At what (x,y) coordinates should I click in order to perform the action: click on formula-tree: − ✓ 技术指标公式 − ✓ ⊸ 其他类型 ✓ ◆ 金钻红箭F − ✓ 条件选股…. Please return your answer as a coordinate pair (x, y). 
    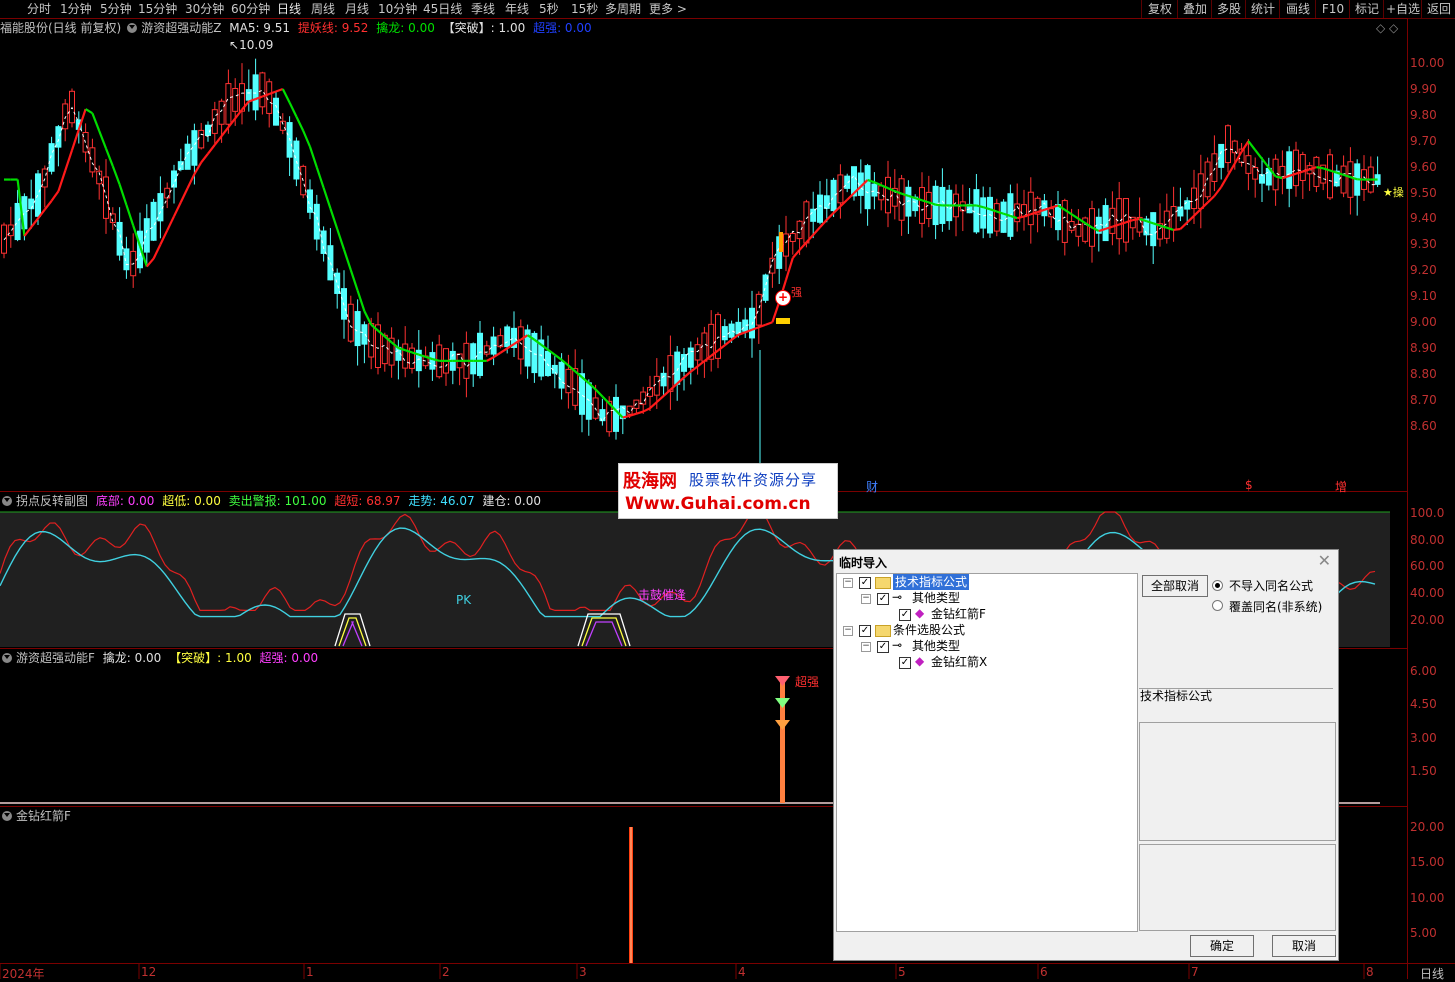
    Looking at the image, I should click on (987, 752).